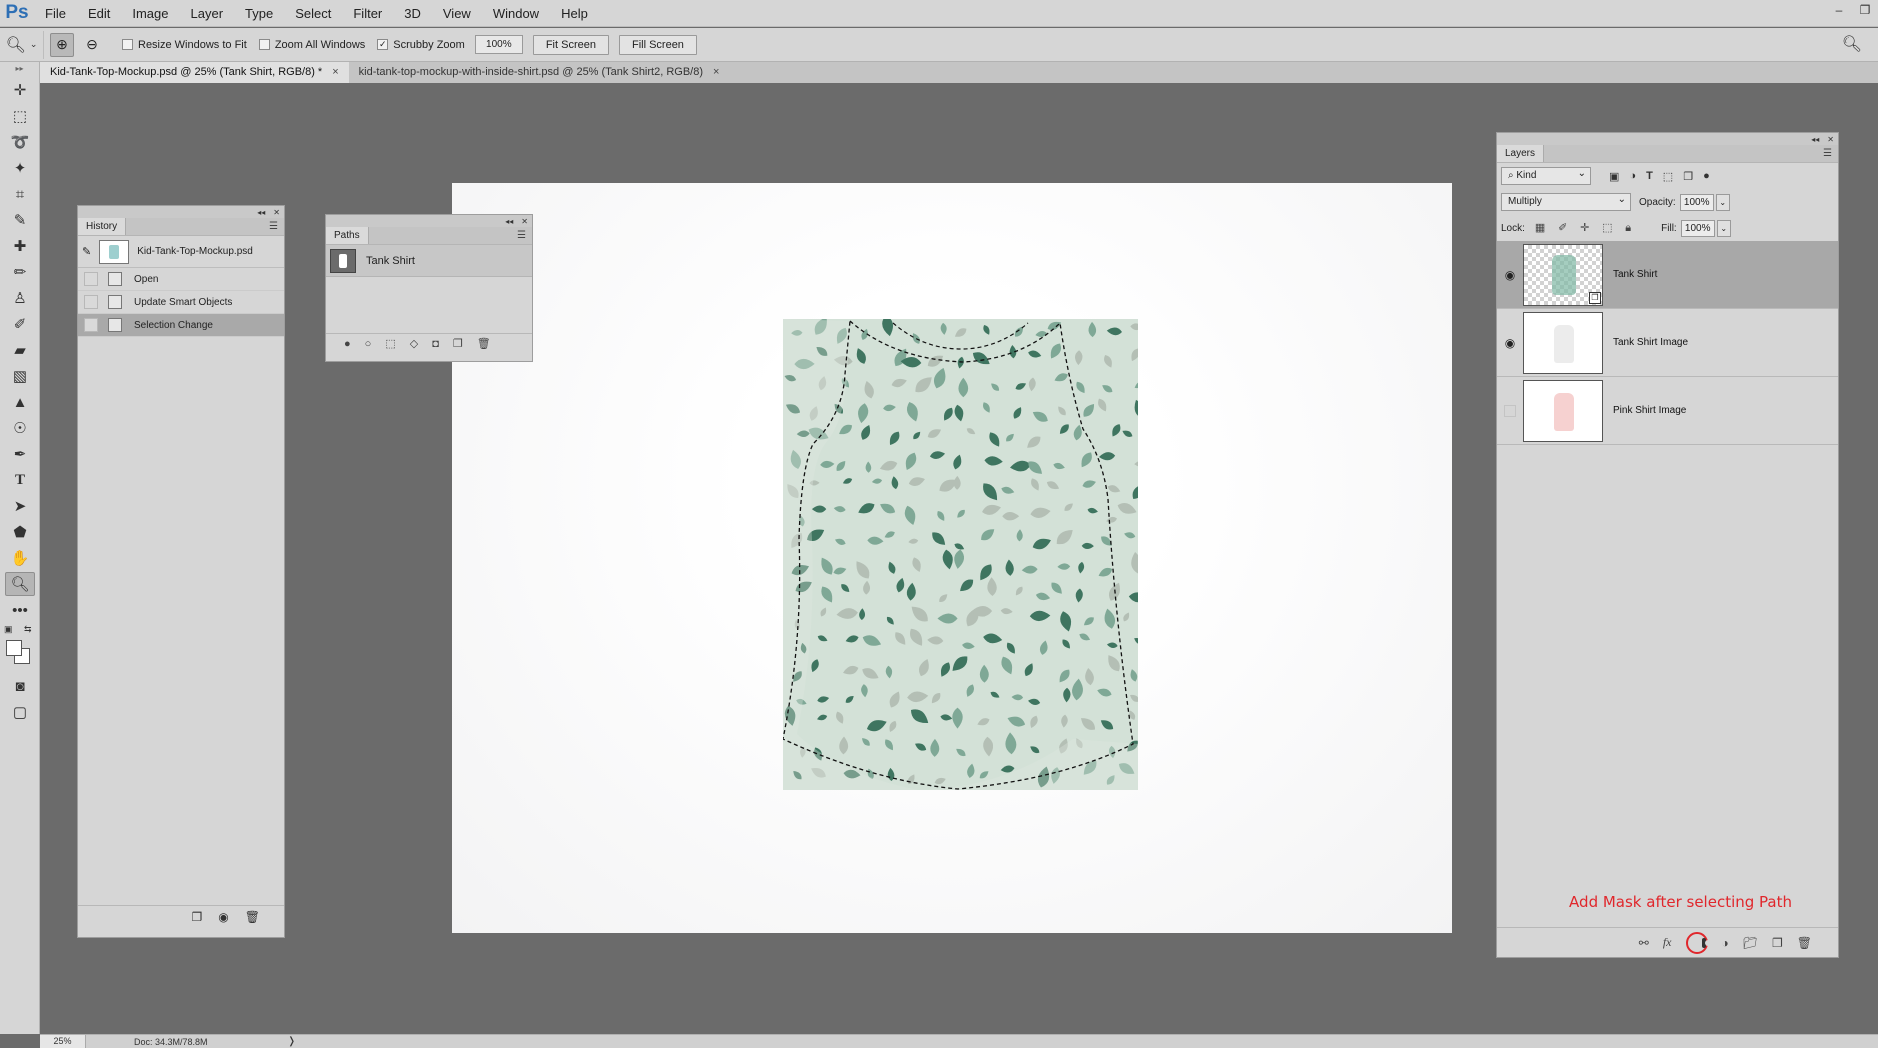  I want to click on fit-screen-button: Fit Screen, so click(570, 44).